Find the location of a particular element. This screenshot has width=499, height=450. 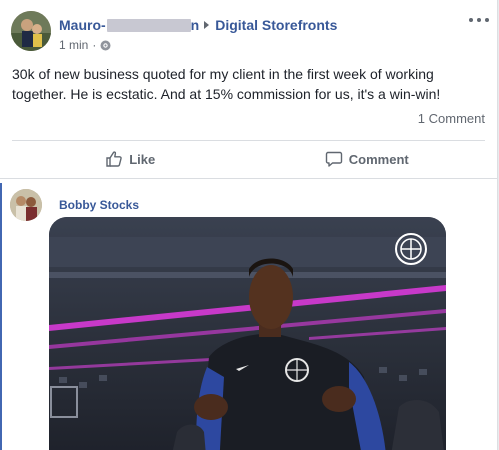

author-name: Mauro- is located at coordinates (82, 25).